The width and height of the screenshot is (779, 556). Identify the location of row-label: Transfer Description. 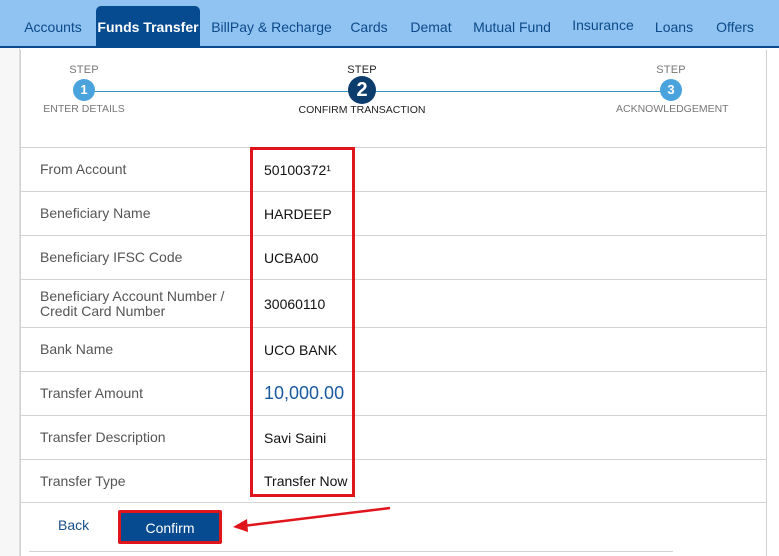
(103, 437).